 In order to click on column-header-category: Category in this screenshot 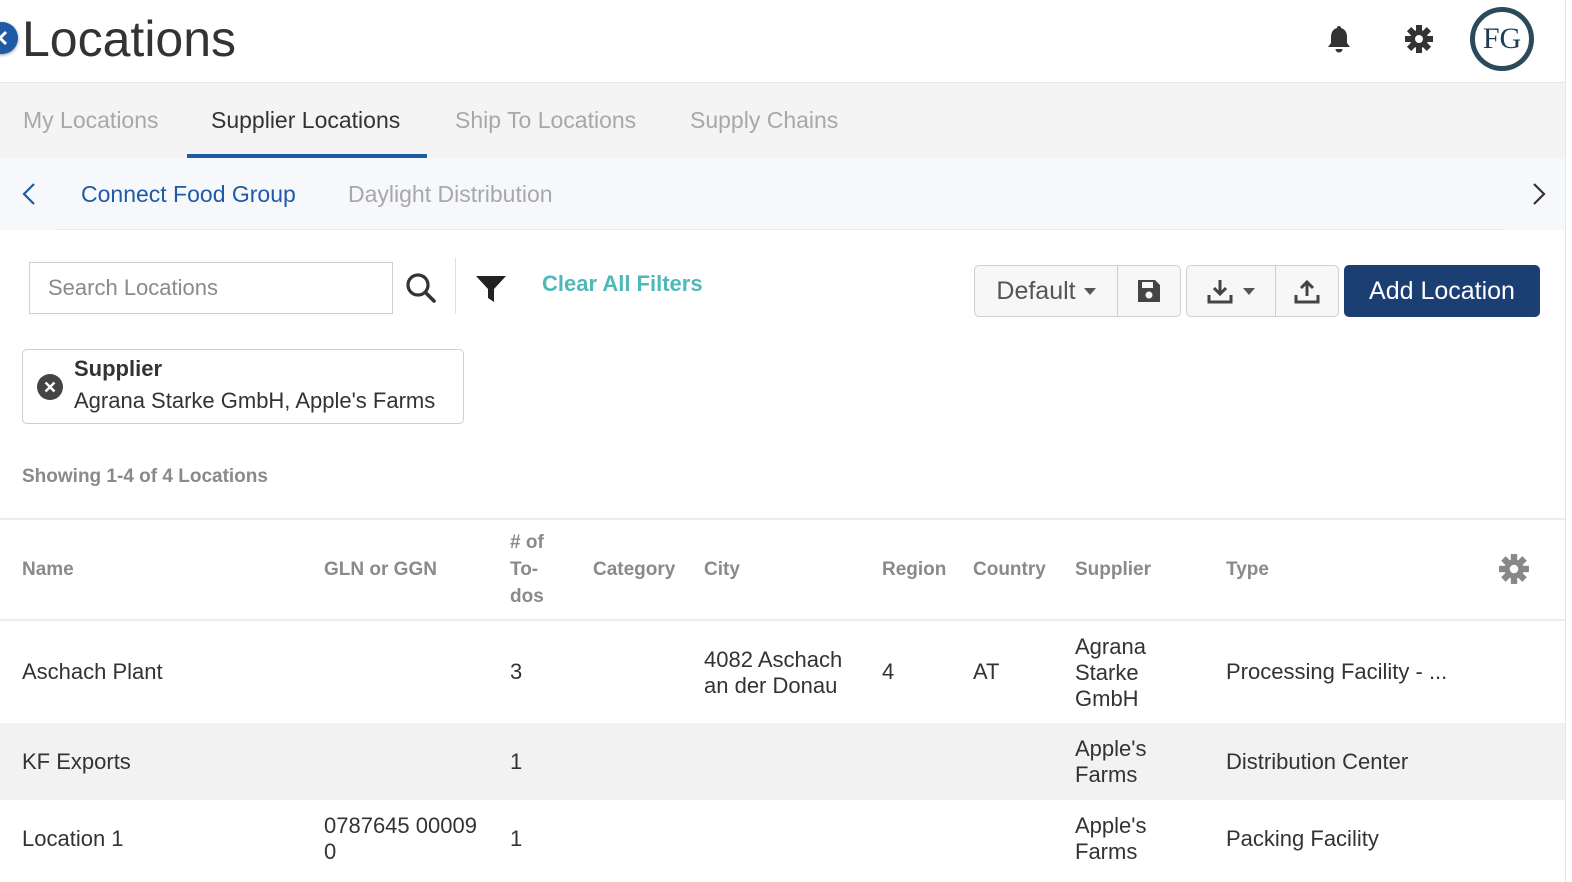, I will do `click(634, 569)`.